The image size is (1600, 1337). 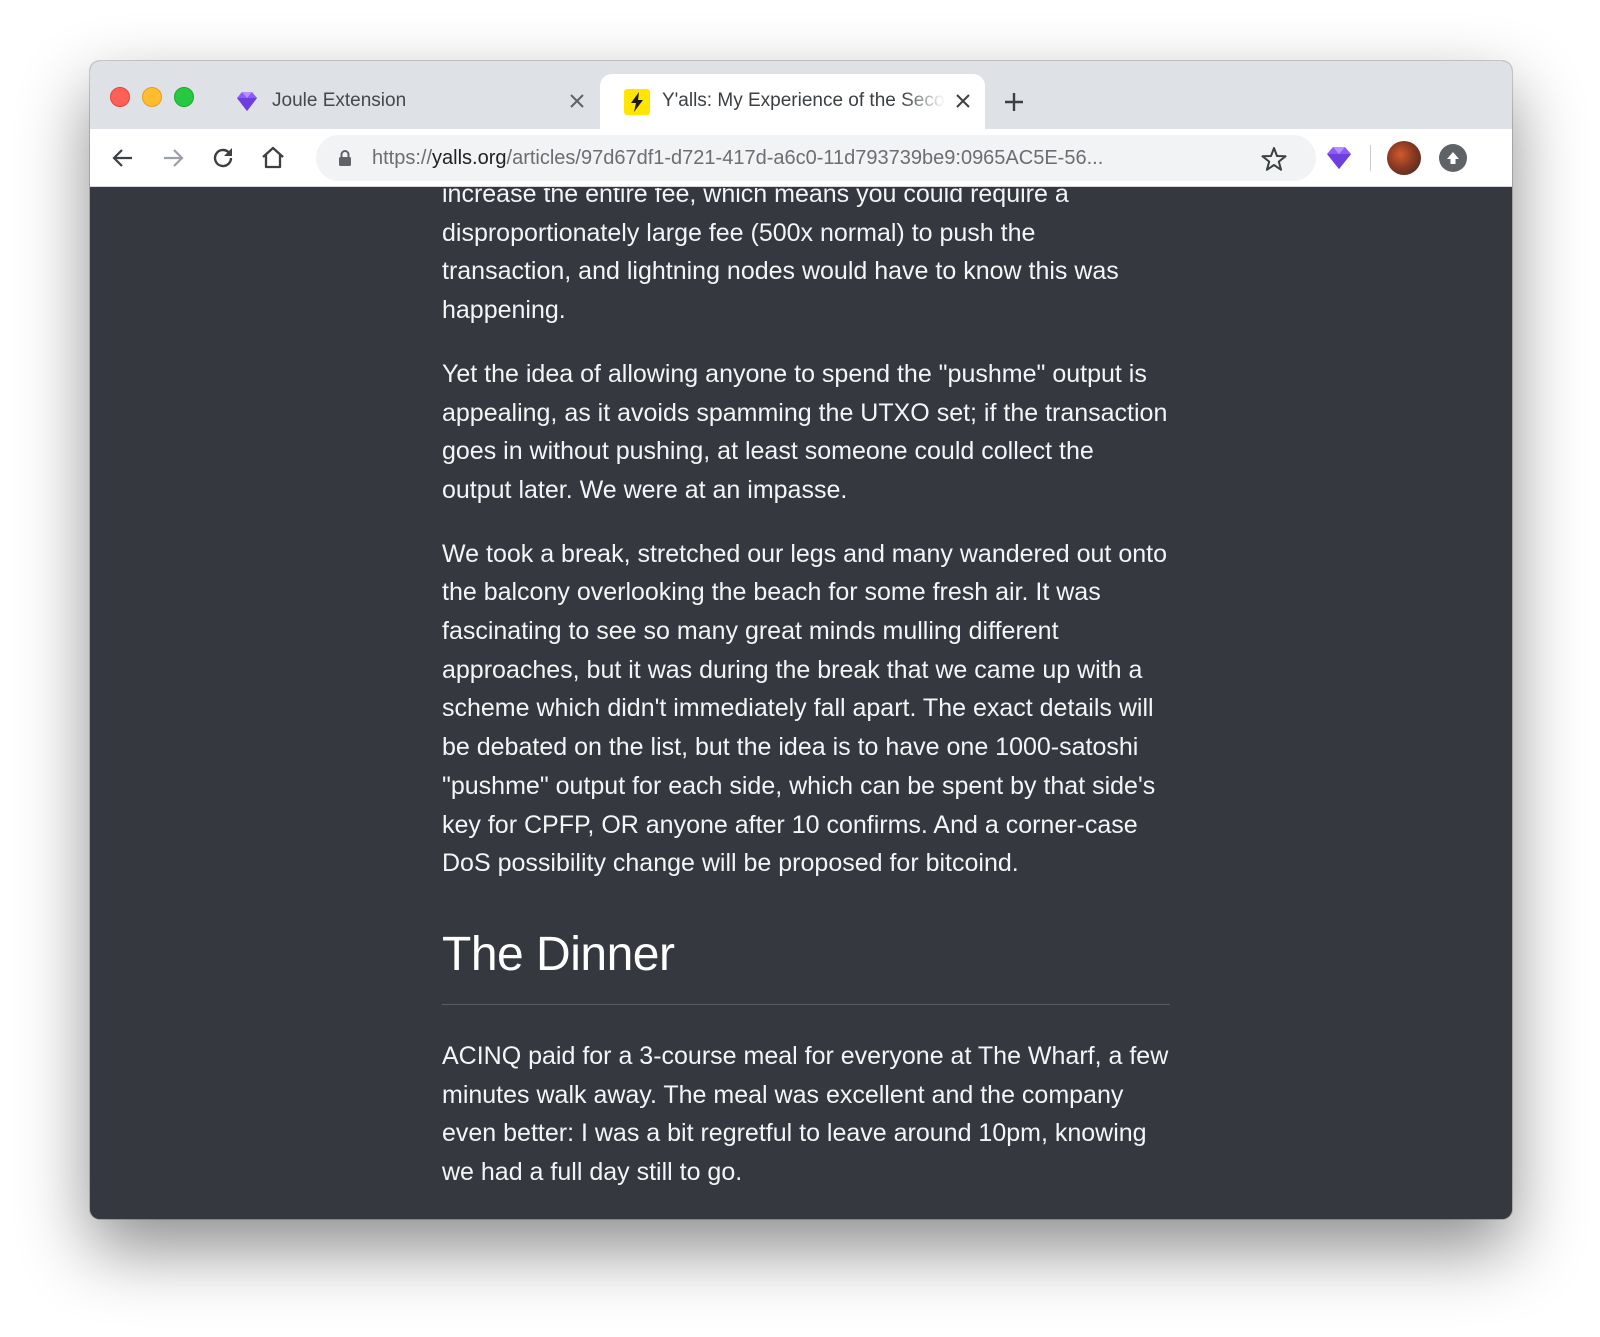 I want to click on arrow-up-icon, so click(x=1453, y=158).